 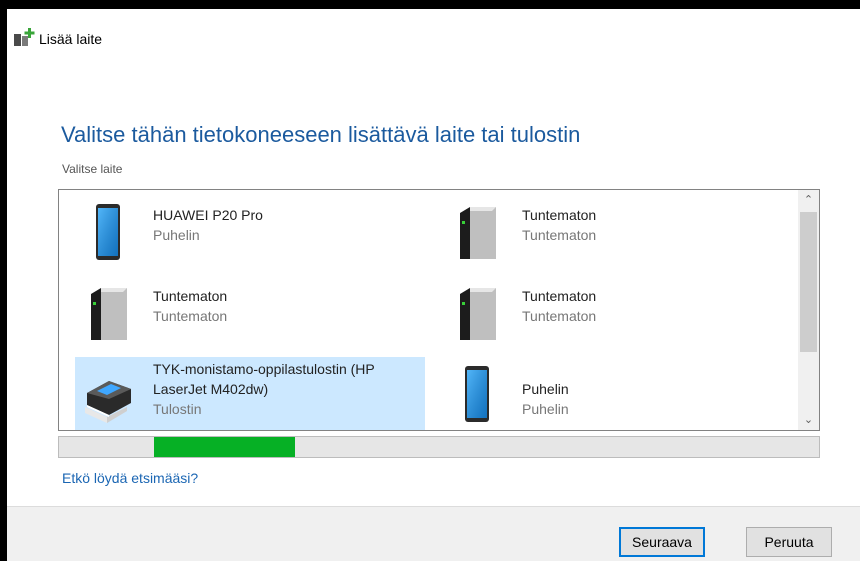 What do you see at coordinates (250, 232) in the screenshot?
I see `device-item-huawei-p20-pro: HUAWEI P20 Pro Puhelin` at bounding box center [250, 232].